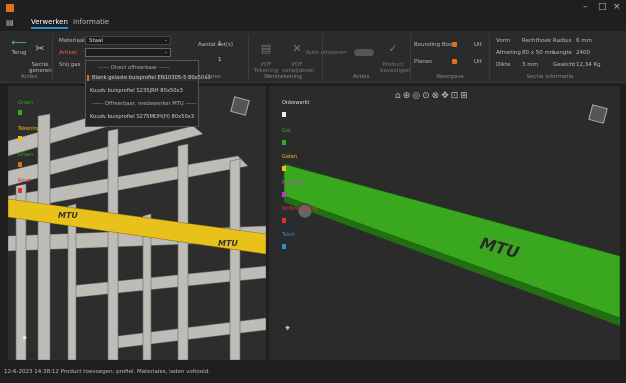  What do you see at coordinates (450, 77) in the screenshot?
I see `group-weergave: Weergave` at bounding box center [450, 77].